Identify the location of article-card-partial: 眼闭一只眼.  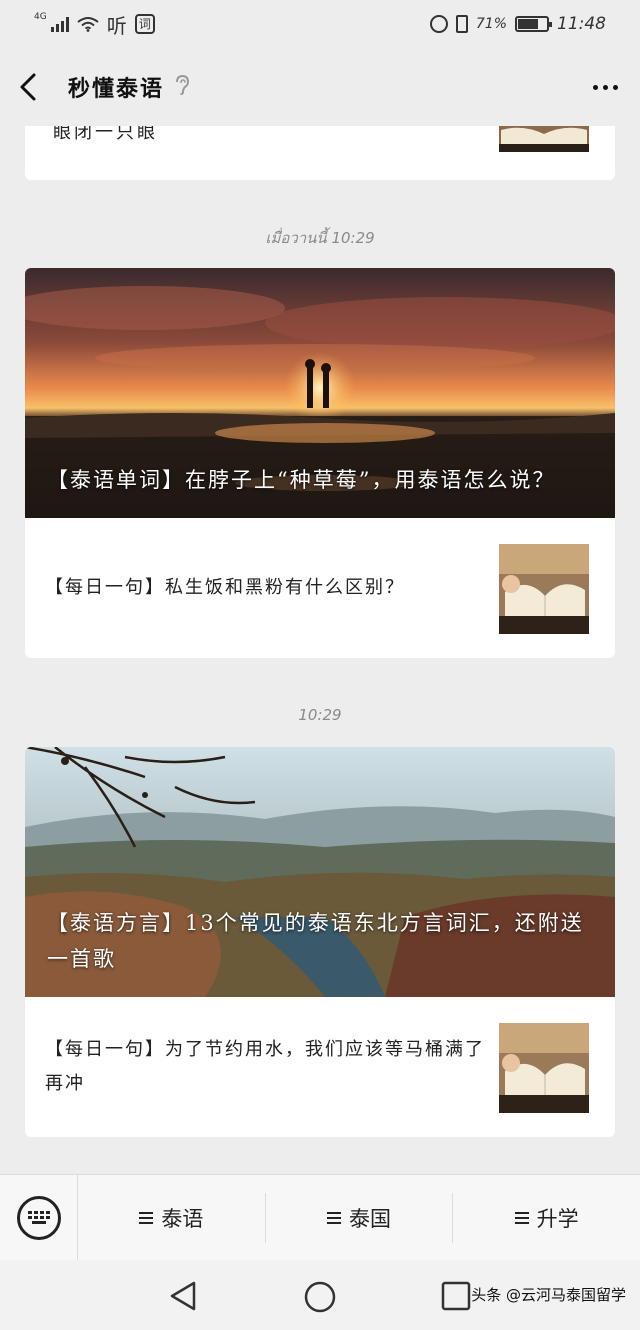
(320, 153).